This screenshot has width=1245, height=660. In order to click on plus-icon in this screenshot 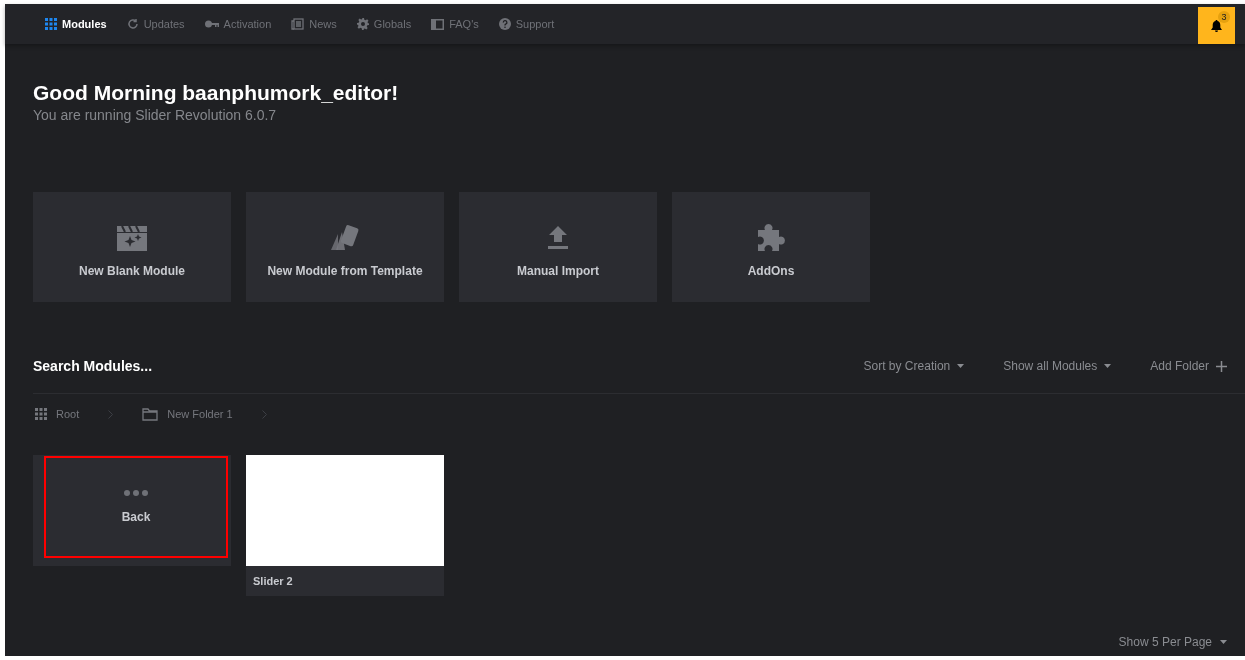, I will do `click(1221, 366)`.